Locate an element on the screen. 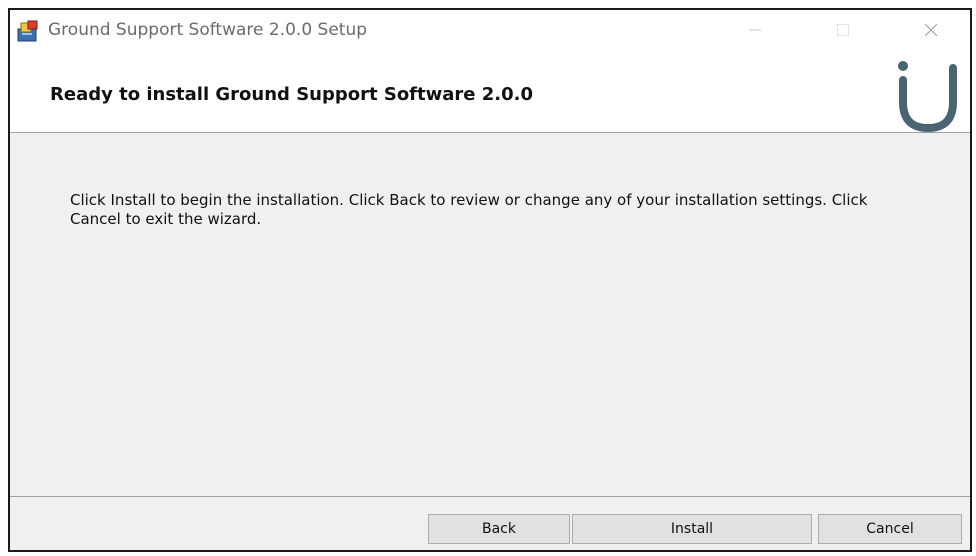 The image size is (976, 556). minimize-button is located at coordinates (755, 30).